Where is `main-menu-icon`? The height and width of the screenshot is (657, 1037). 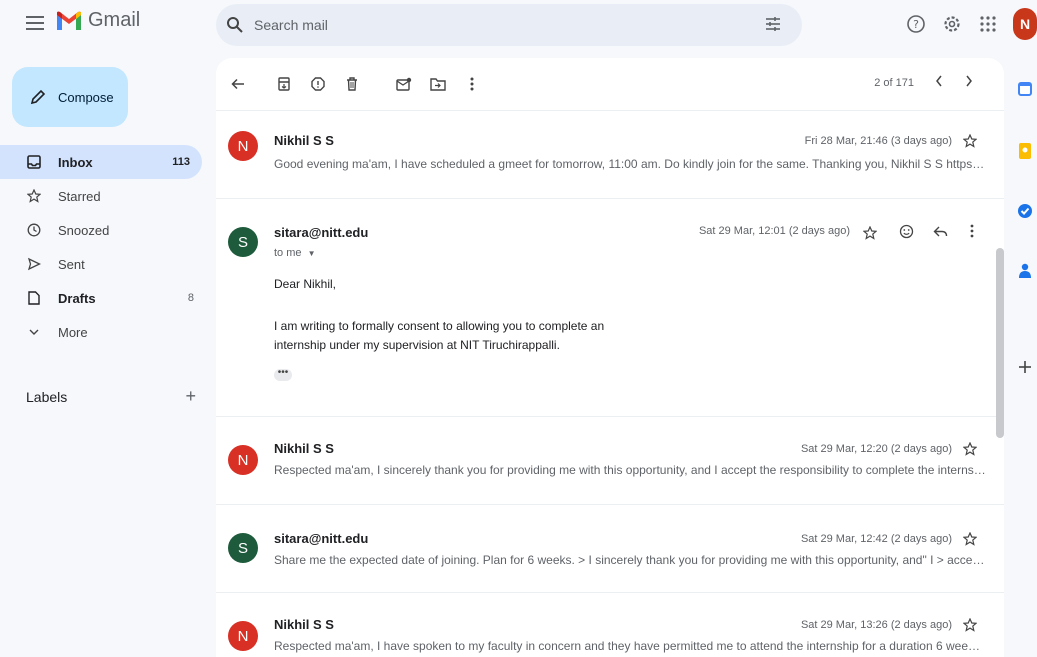 main-menu-icon is located at coordinates (35, 23).